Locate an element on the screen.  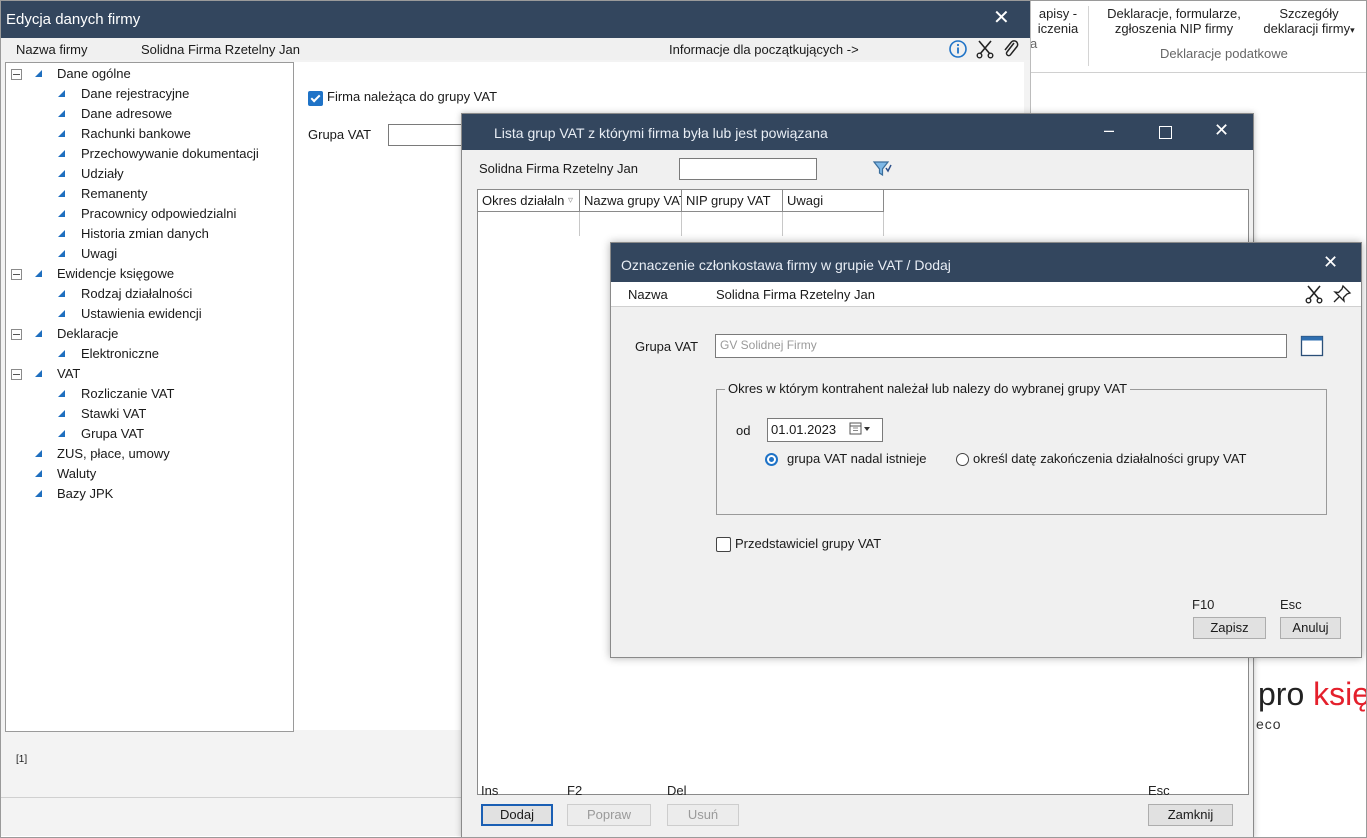
ribbon-button-declaration-details: Szczegóły deklaracji firmy▾ is located at coordinates (1309, 22).